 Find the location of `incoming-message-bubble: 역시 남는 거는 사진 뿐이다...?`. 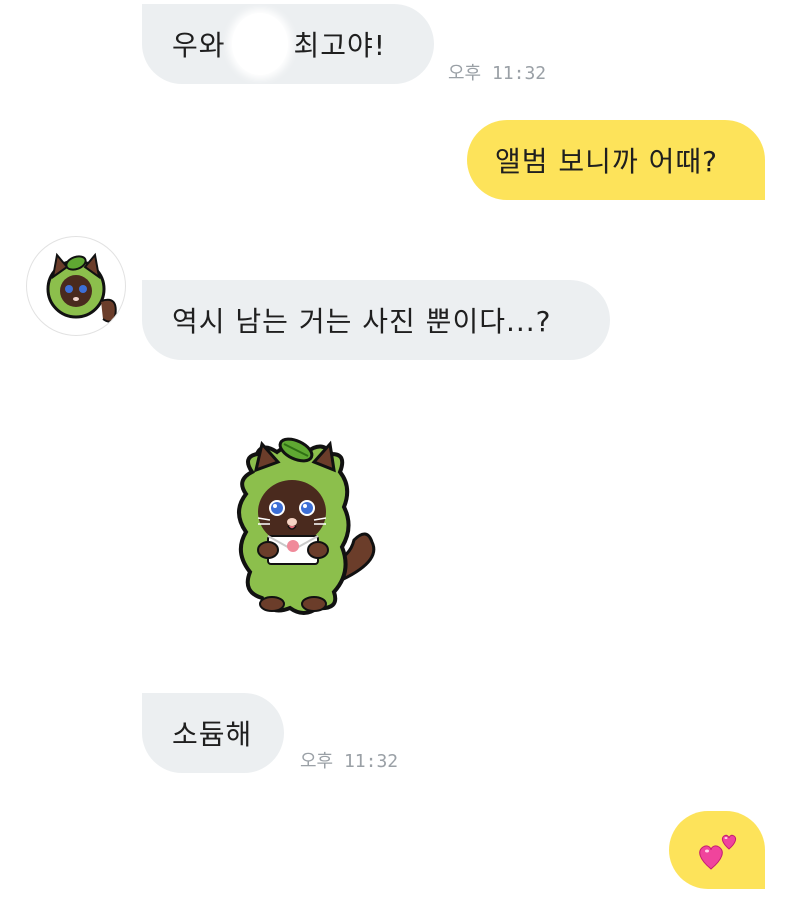

incoming-message-bubble: 역시 남는 거는 사진 뿐이다...? is located at coordinates (376, 320).